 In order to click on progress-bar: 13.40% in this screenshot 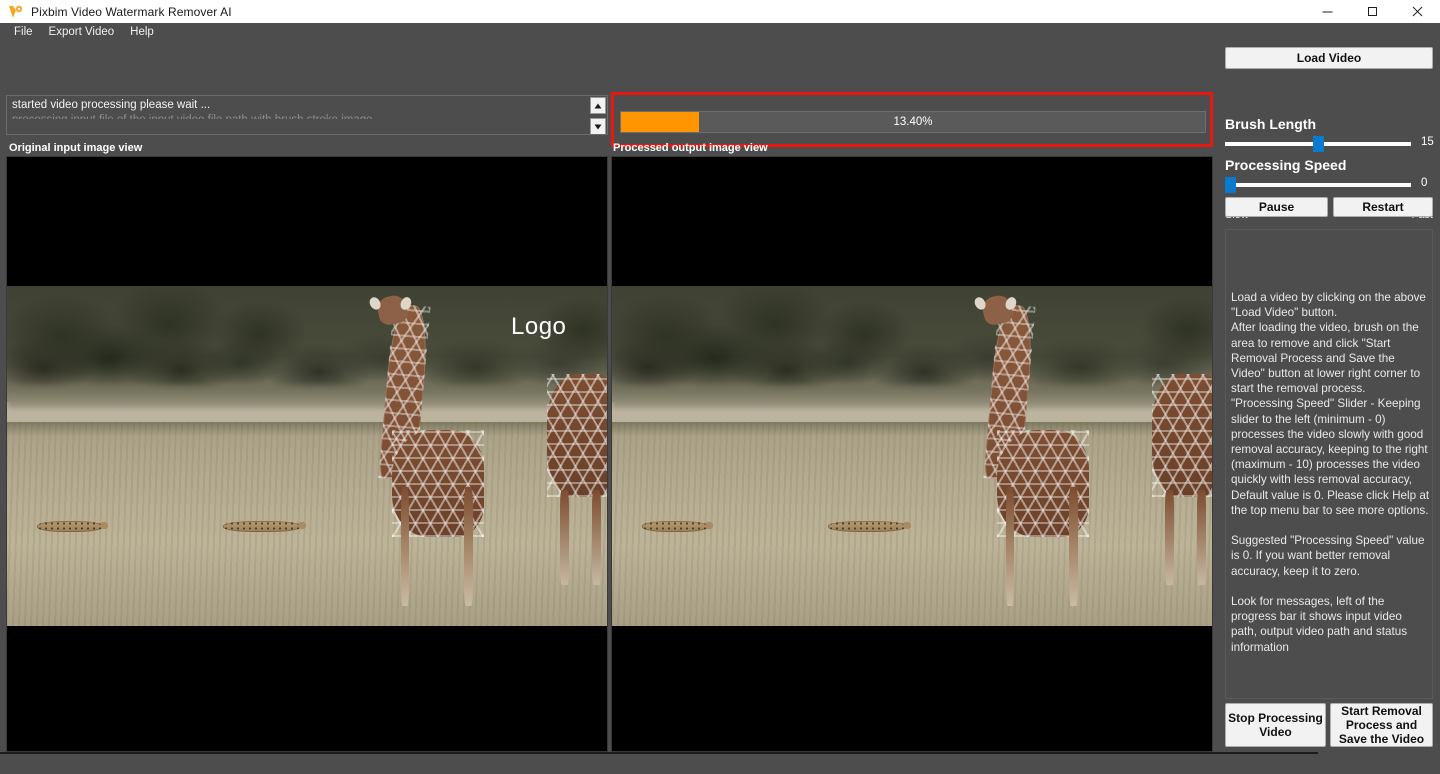, I will do `click(913, 122)`.